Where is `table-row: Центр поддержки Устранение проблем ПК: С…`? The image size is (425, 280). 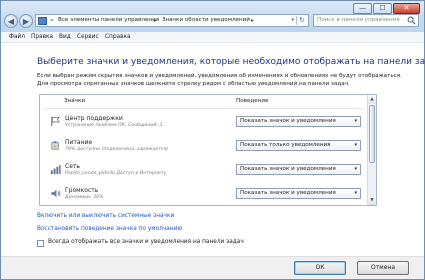 table-row: Центр поддержки Устранение проблем ПК: С… is located at coordinates (203, 125).